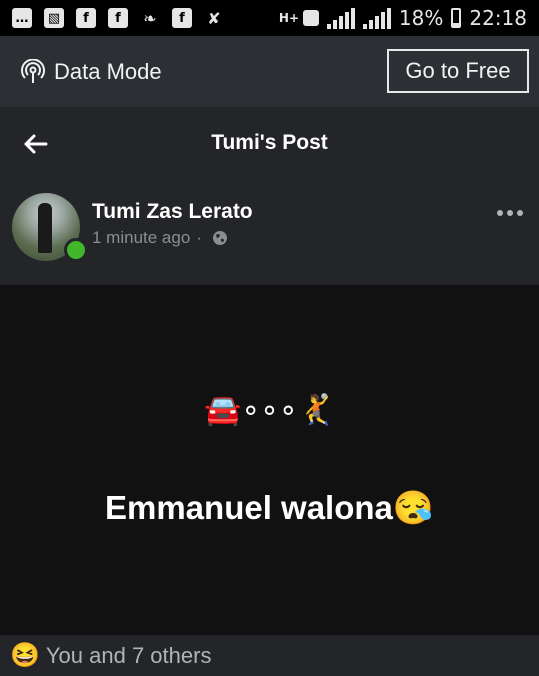 The width and height of the screenshot is (539, 676). What do you see at coordinates (129, 656) in the screenshot?
I see `reactions-summary: You and 7 others` at bounding box center [129, 656].